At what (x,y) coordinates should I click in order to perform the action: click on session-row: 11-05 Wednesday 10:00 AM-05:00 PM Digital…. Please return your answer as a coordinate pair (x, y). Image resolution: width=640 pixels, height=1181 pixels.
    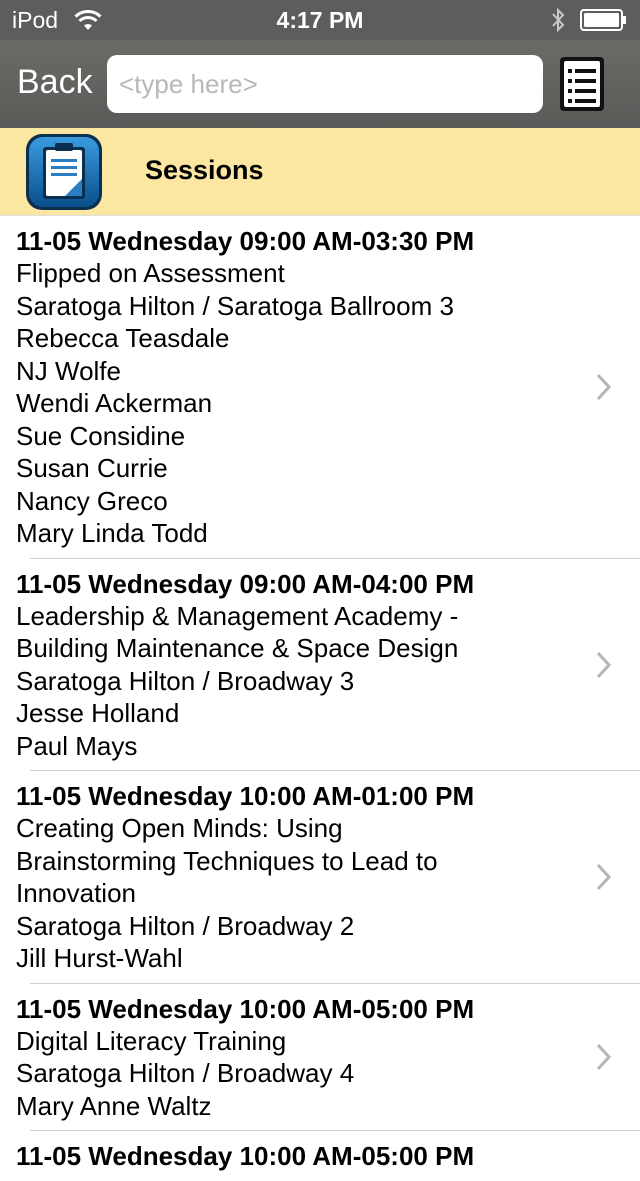
    Looking at the image, I should click on (320, 1057).